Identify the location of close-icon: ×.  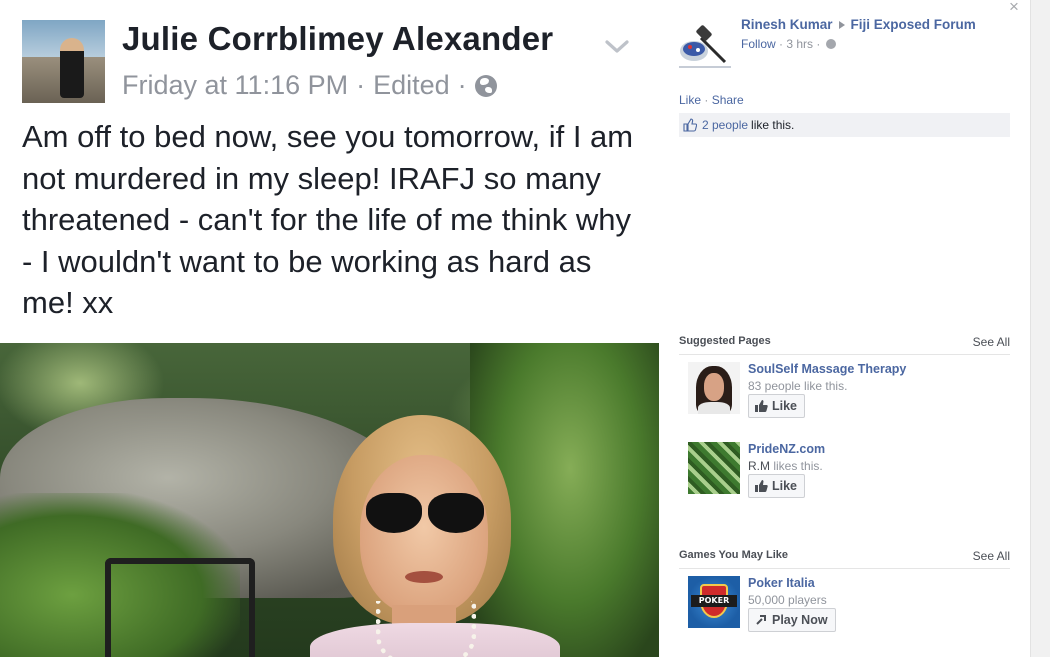
(1014, 7).